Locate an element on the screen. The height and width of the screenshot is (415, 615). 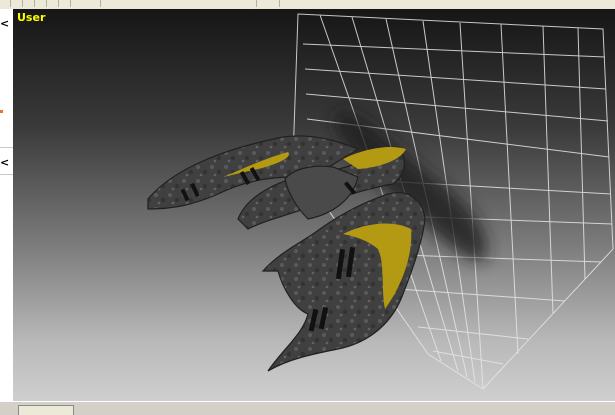
viewport-label: User is located at coordinates (31, 17).